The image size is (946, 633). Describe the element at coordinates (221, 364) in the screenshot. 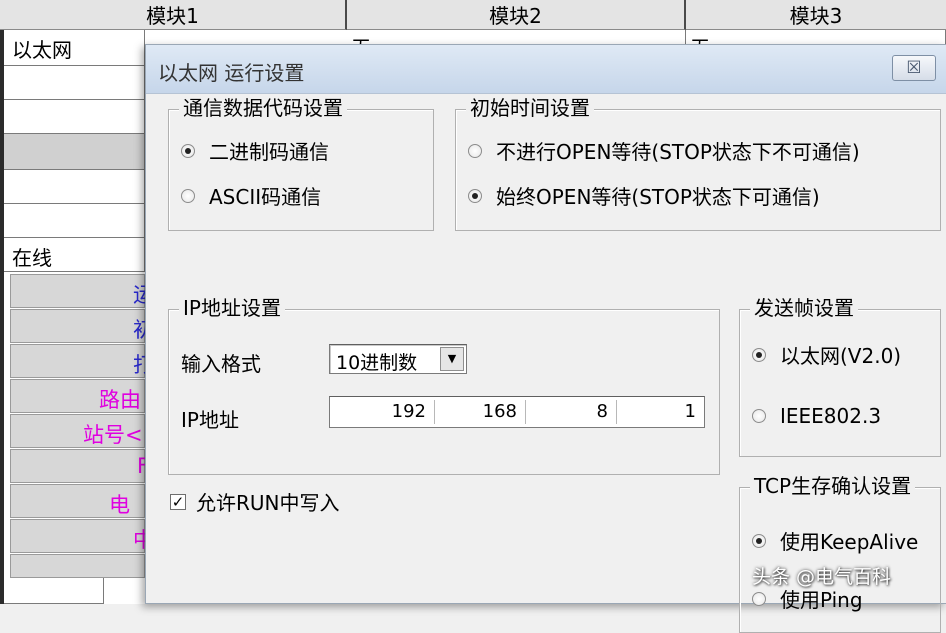

I see `input-format-label: 输入格式` at that location.